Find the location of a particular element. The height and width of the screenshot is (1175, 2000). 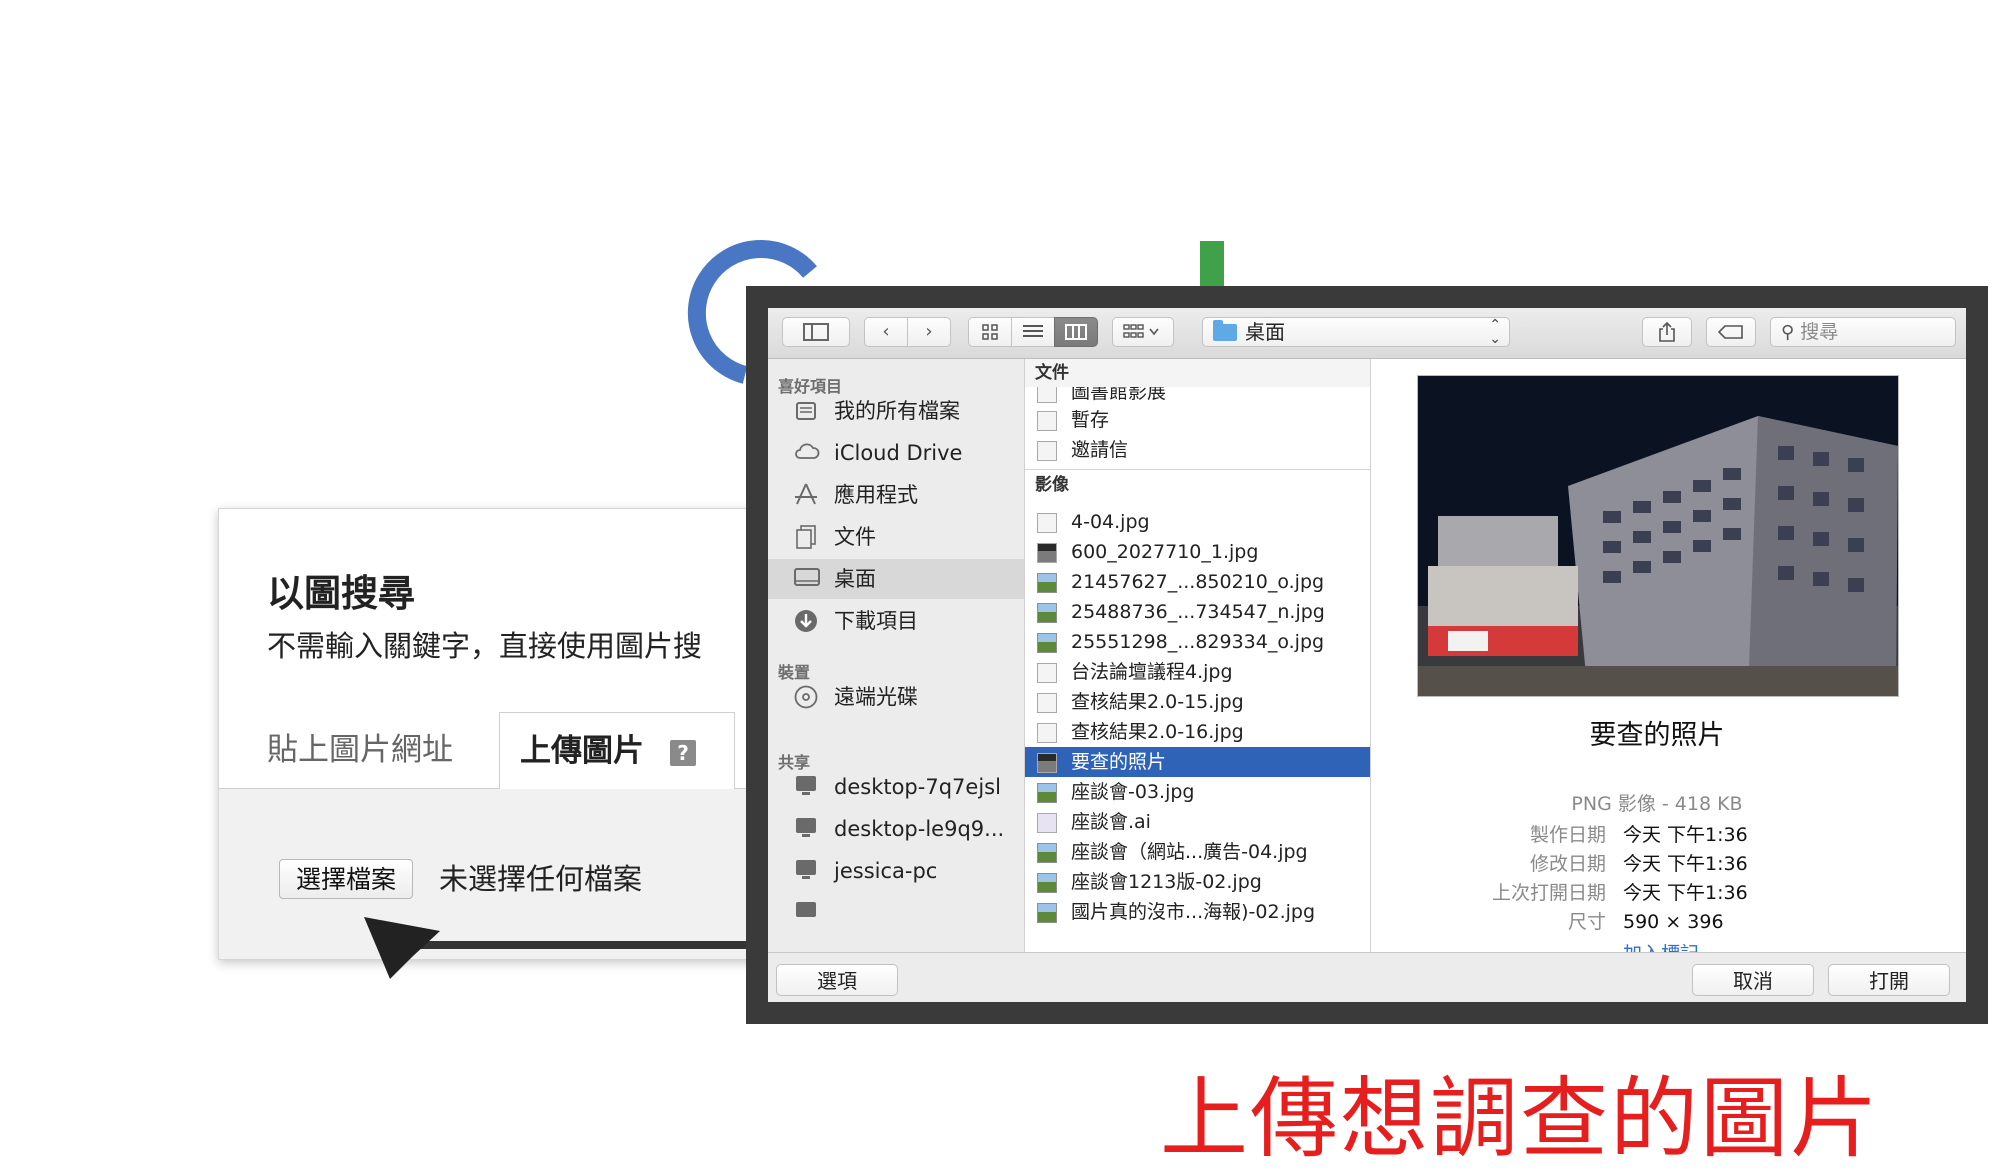

file-row: 座談會（網站...廣告-04.jpg is located at coordinates (1197, 852).